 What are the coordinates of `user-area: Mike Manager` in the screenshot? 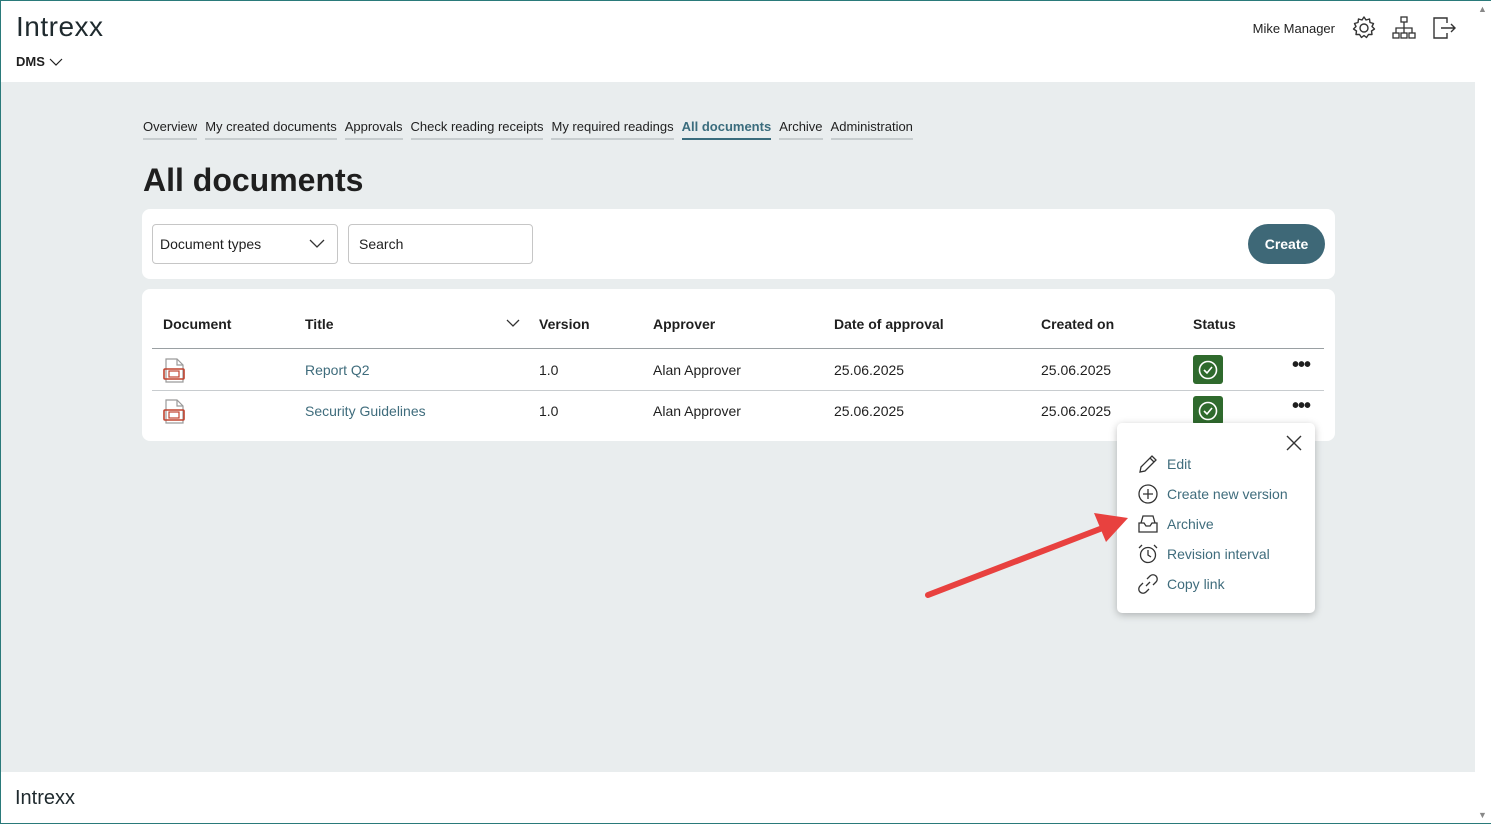 It's located at (1355, 28).